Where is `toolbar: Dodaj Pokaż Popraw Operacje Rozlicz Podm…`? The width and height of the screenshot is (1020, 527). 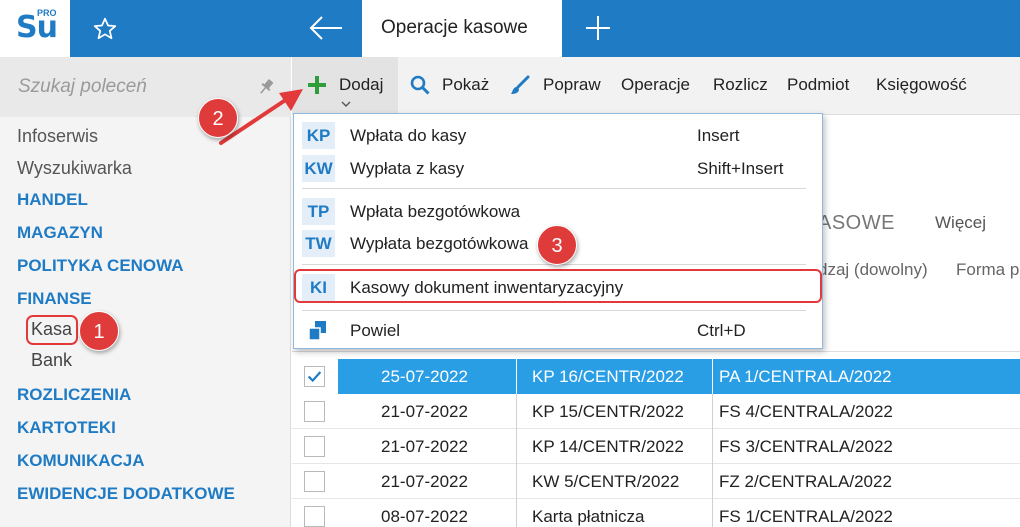
toolbar: Dodaj Pokaż Popraw Operacje Rozlicz Podm… is located at coordinates (656, 86).